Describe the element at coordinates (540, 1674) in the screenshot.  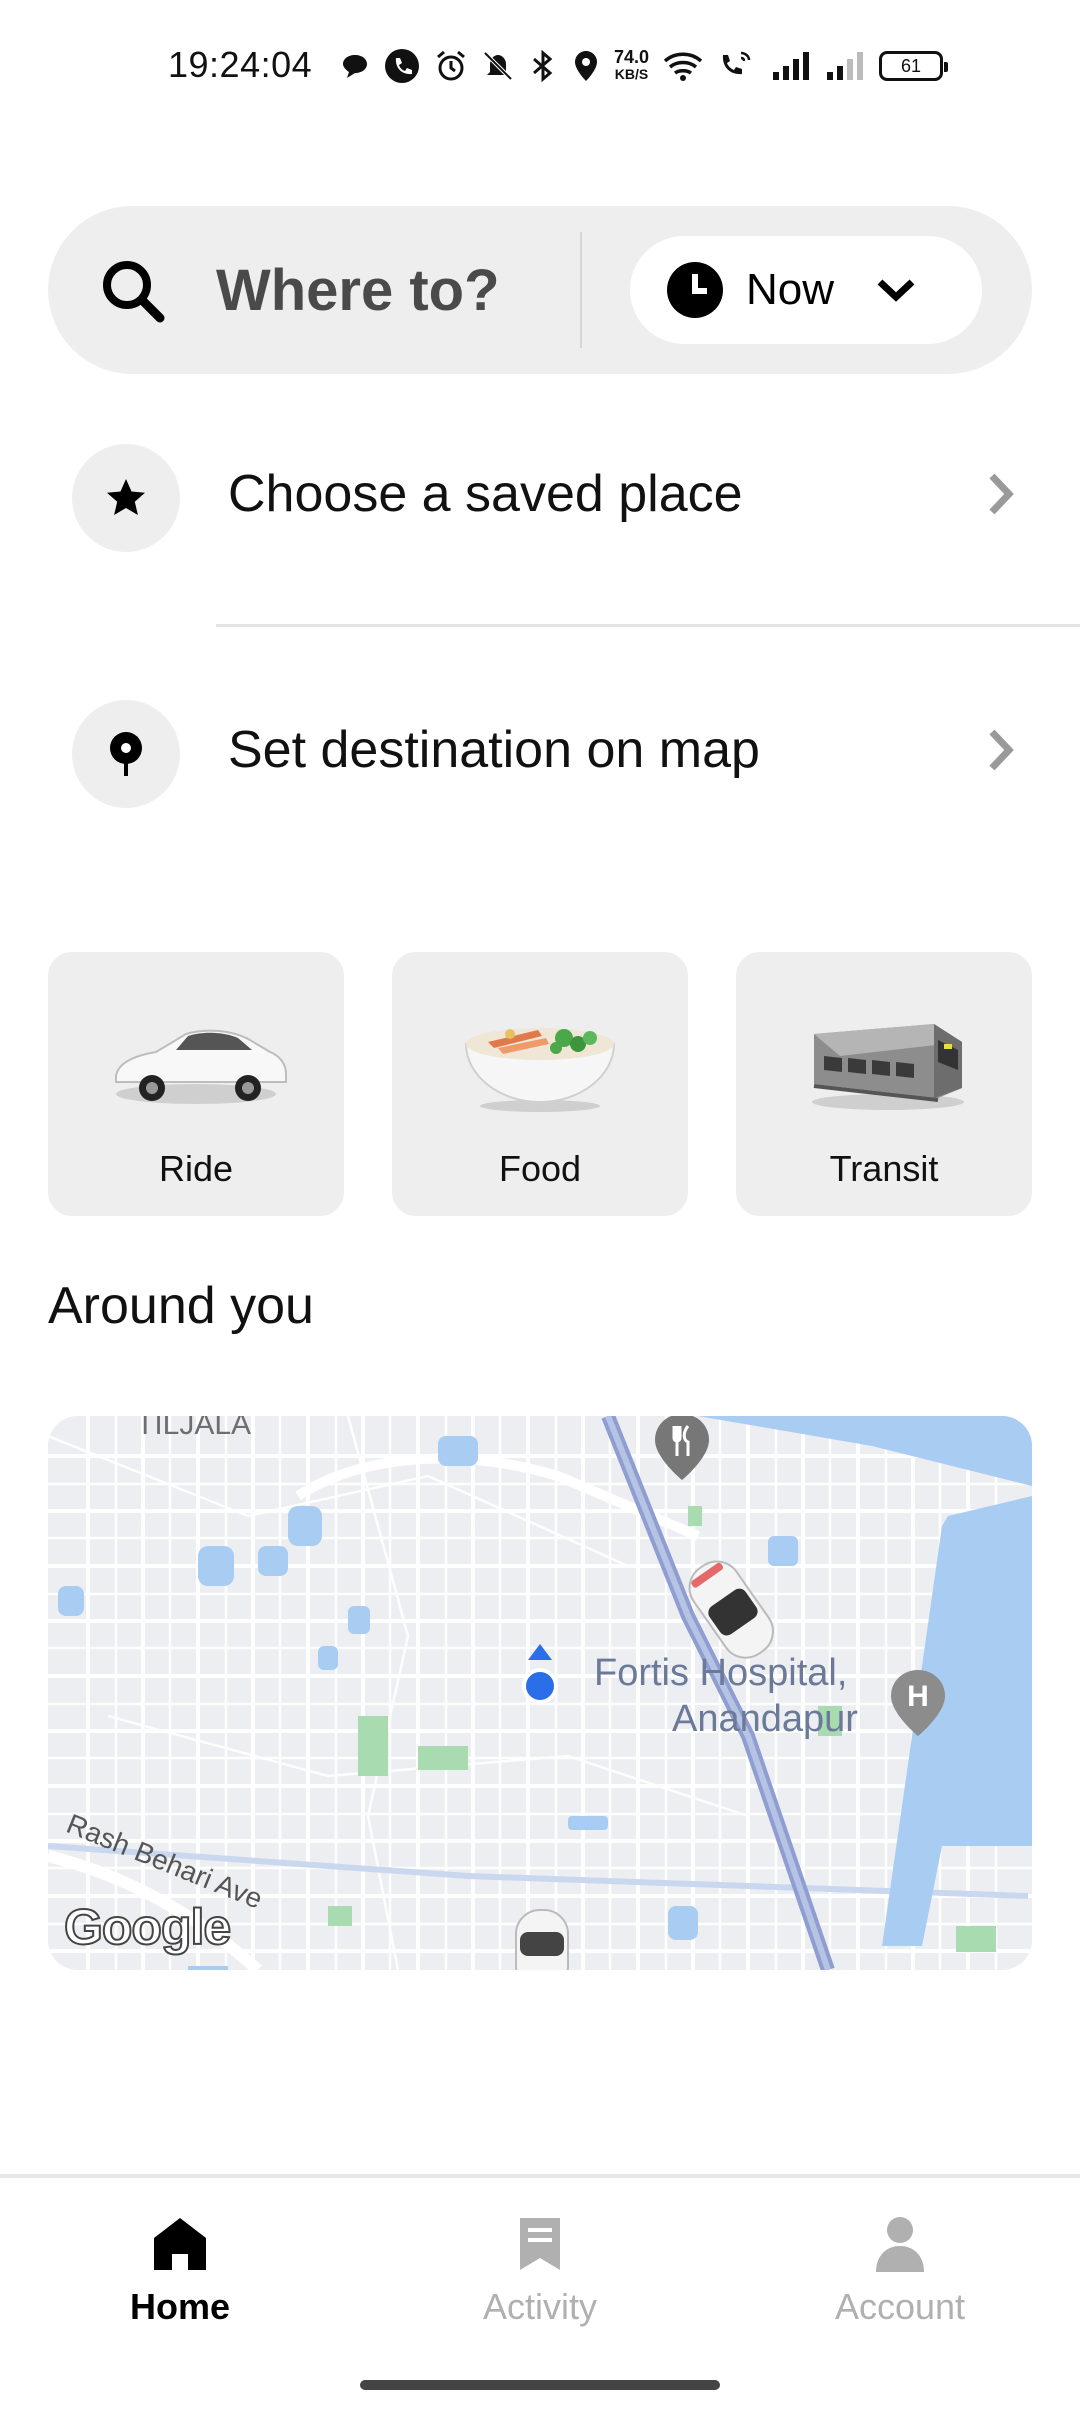
I see `current-location-icon` at that location.